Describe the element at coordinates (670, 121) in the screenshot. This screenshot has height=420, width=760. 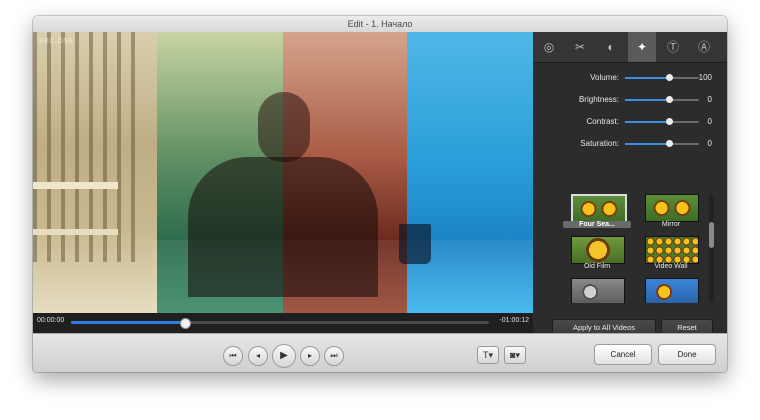
I see `contrast-slider-handle` at that location.